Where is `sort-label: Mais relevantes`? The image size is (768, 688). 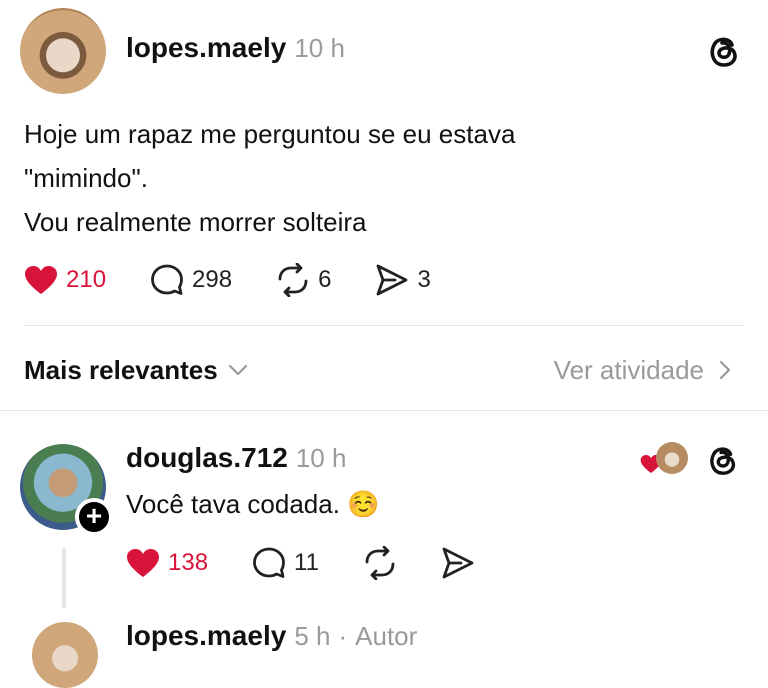 sort-label: Mais relevantes is located at coordinates (121, 369).